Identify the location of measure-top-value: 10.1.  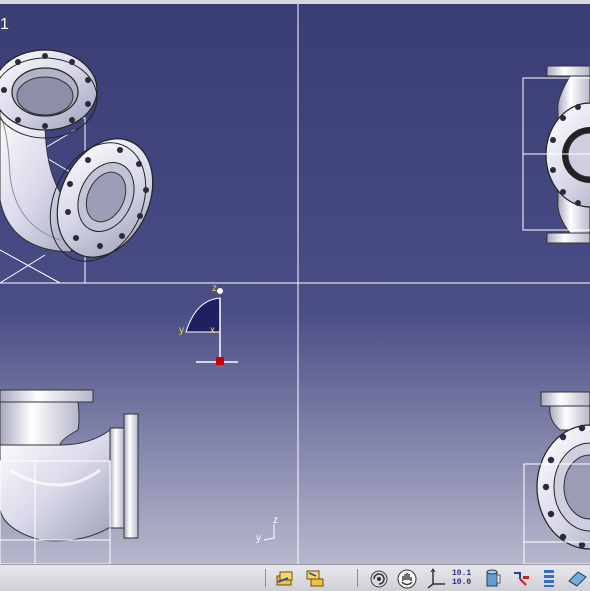
(462, 573).